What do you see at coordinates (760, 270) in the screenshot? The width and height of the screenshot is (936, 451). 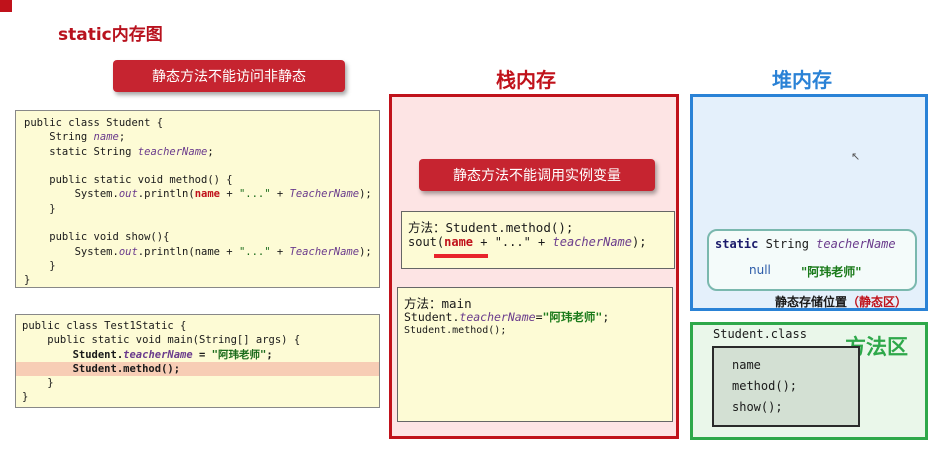 I see `value-null: null` at bounding box center [760, 270].